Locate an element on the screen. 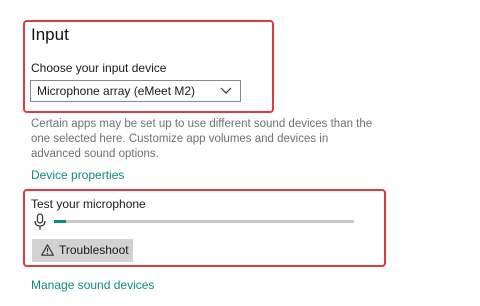  input-device-selected-value: Microphone array (eMeet M2) is located at coordinates (116, 91).